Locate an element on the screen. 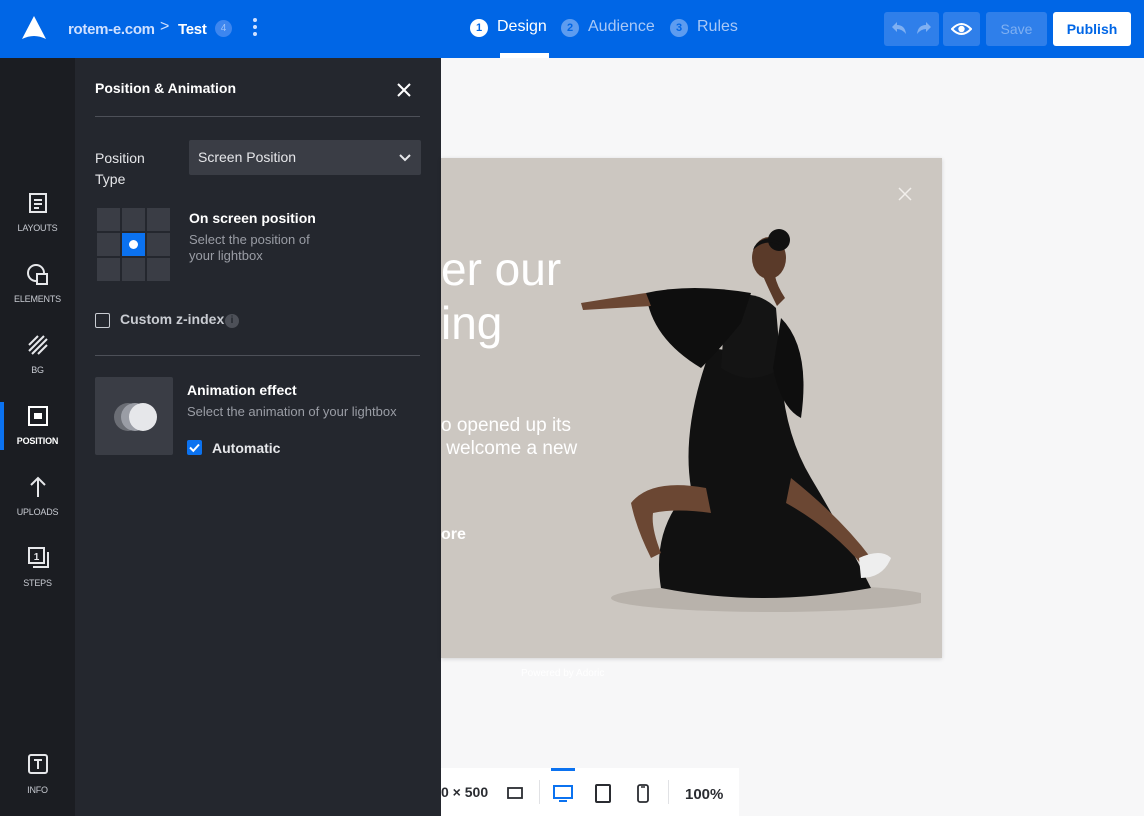  active-device-indicator is located at coordinates (563, 769).